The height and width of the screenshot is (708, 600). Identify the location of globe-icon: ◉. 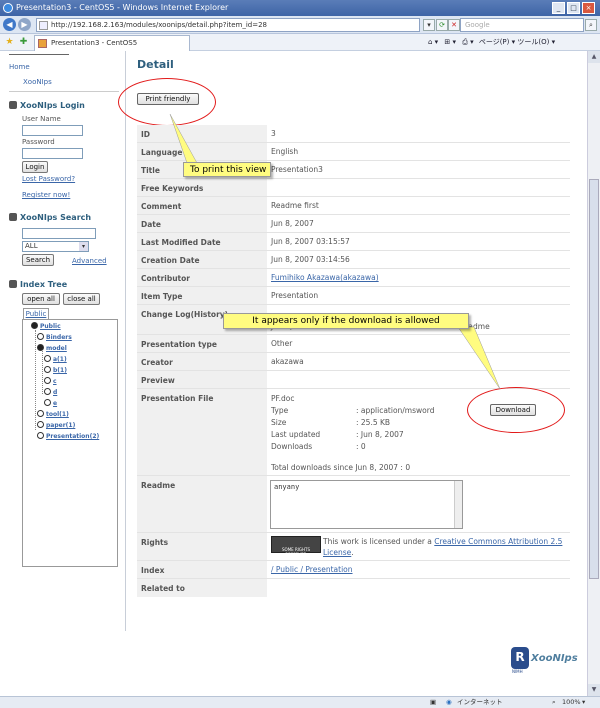
(449, 702).